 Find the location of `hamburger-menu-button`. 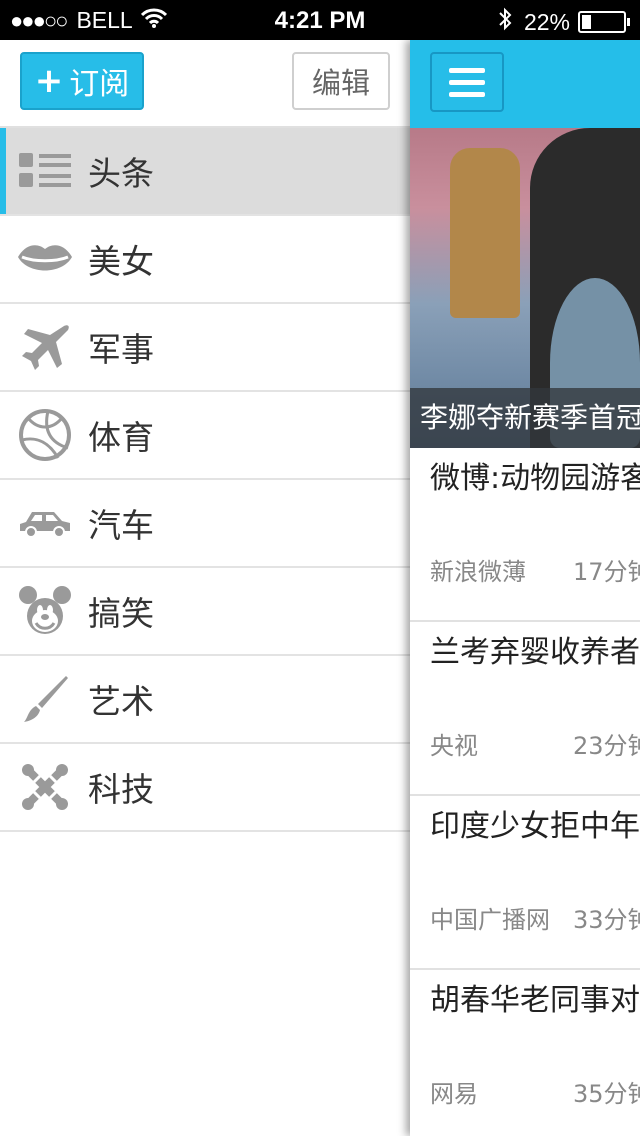

hamburger-menu-button is located at coordinates (467, 82).